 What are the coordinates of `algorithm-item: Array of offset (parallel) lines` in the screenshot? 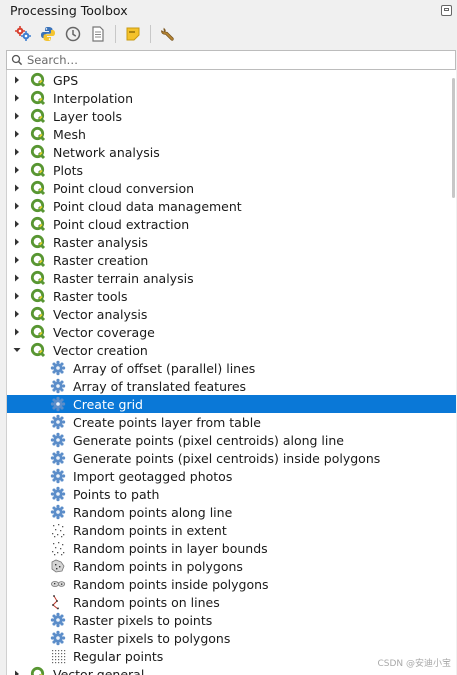 It's located at (231, 368).